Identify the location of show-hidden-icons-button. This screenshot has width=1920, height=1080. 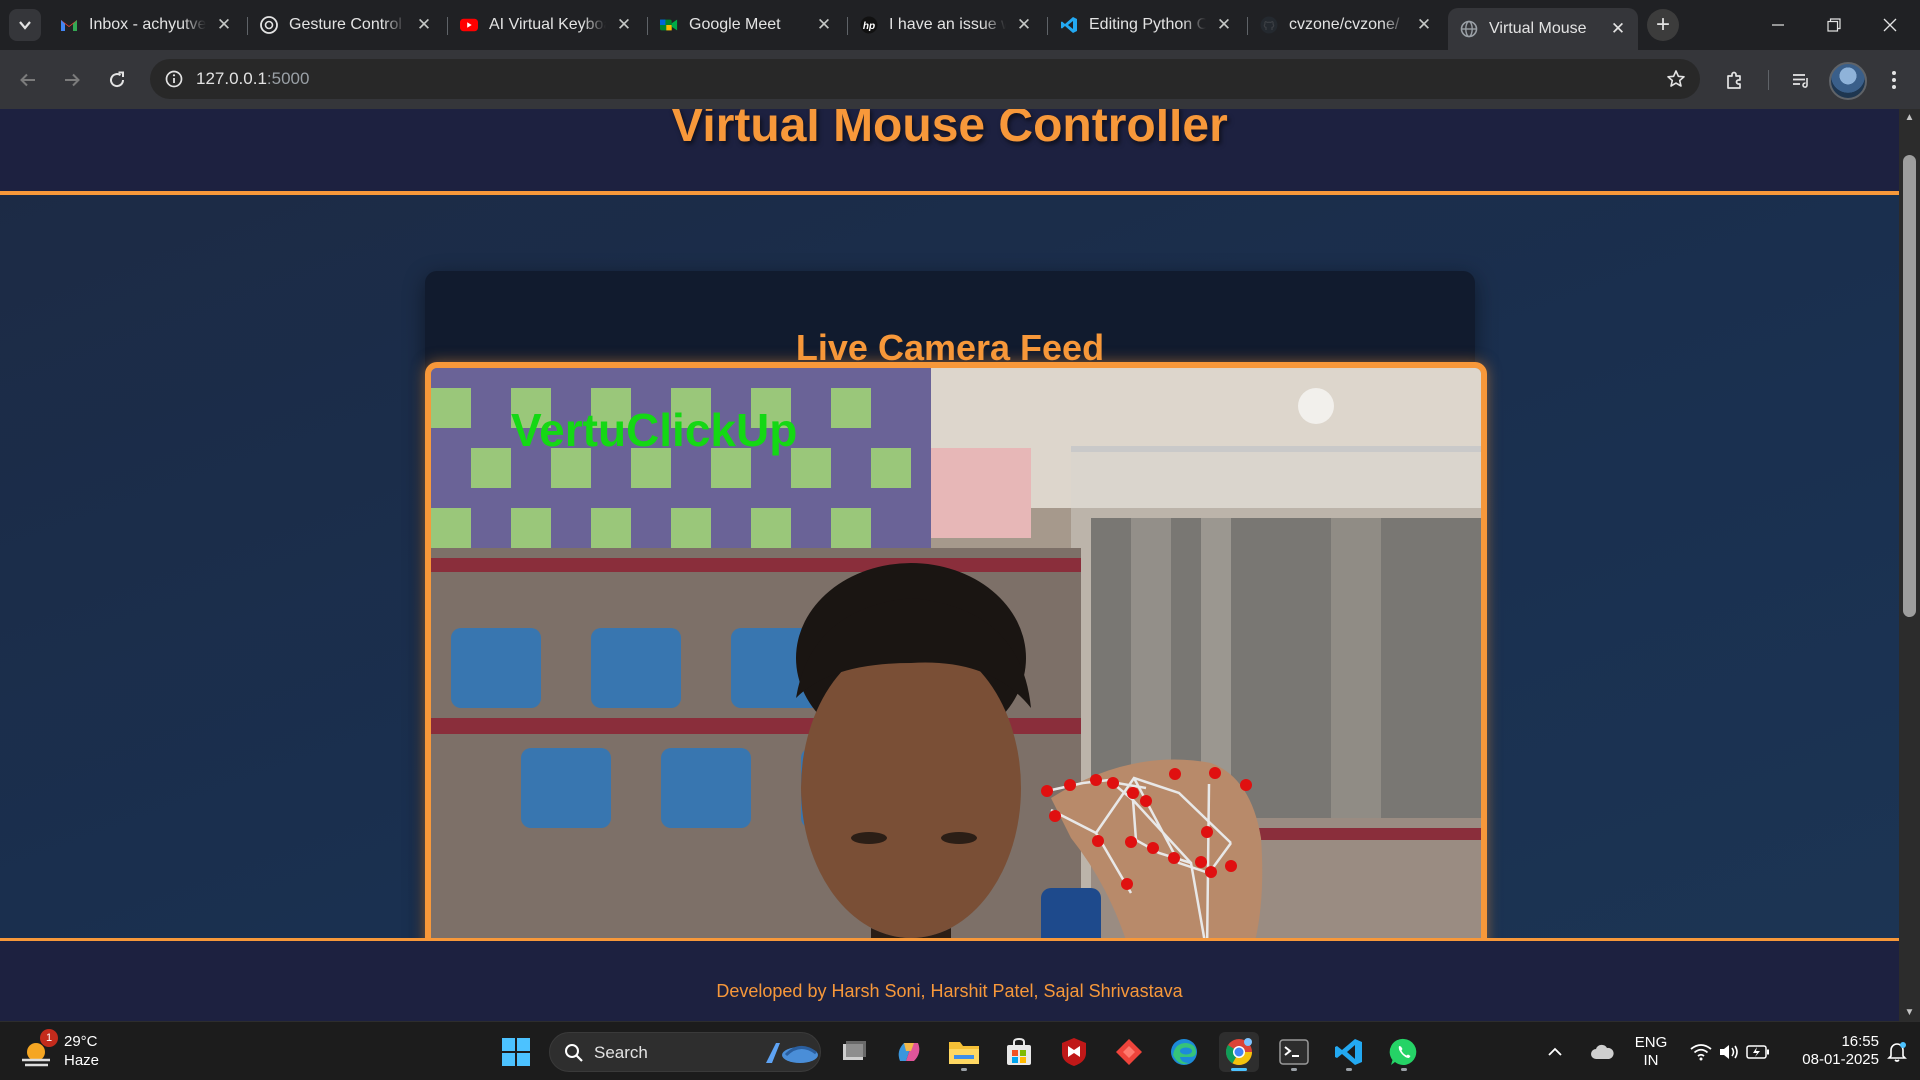
(1555, 1052).